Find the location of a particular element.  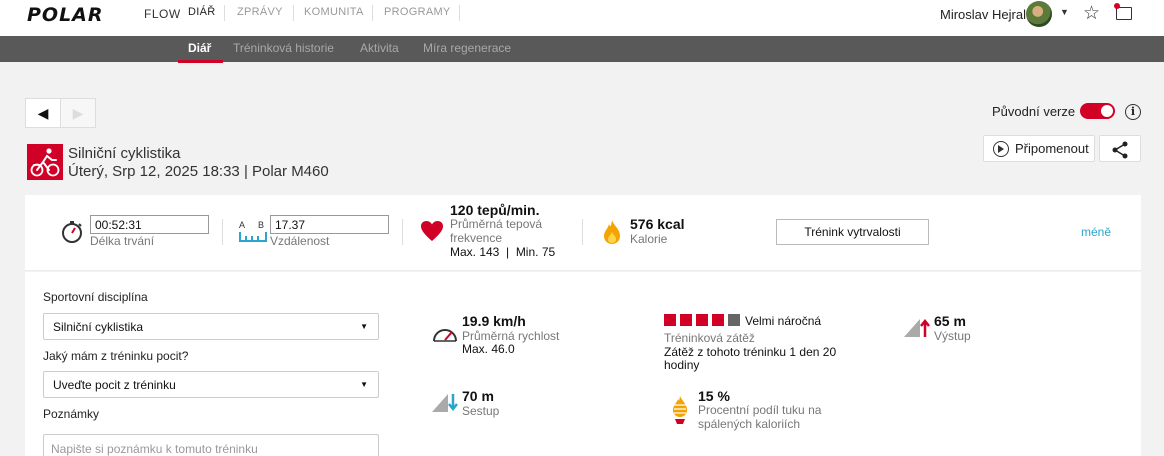

sport-select-value: Silniční cyklistika is located at coordinates (98, 327).